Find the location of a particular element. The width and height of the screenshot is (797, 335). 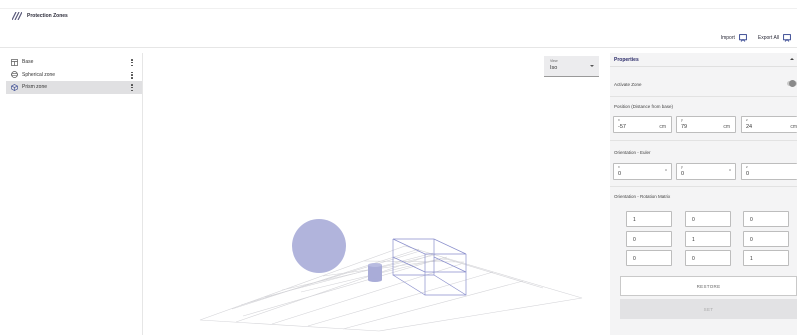

view-select-value: Iso is located at coordinates (554, 68).